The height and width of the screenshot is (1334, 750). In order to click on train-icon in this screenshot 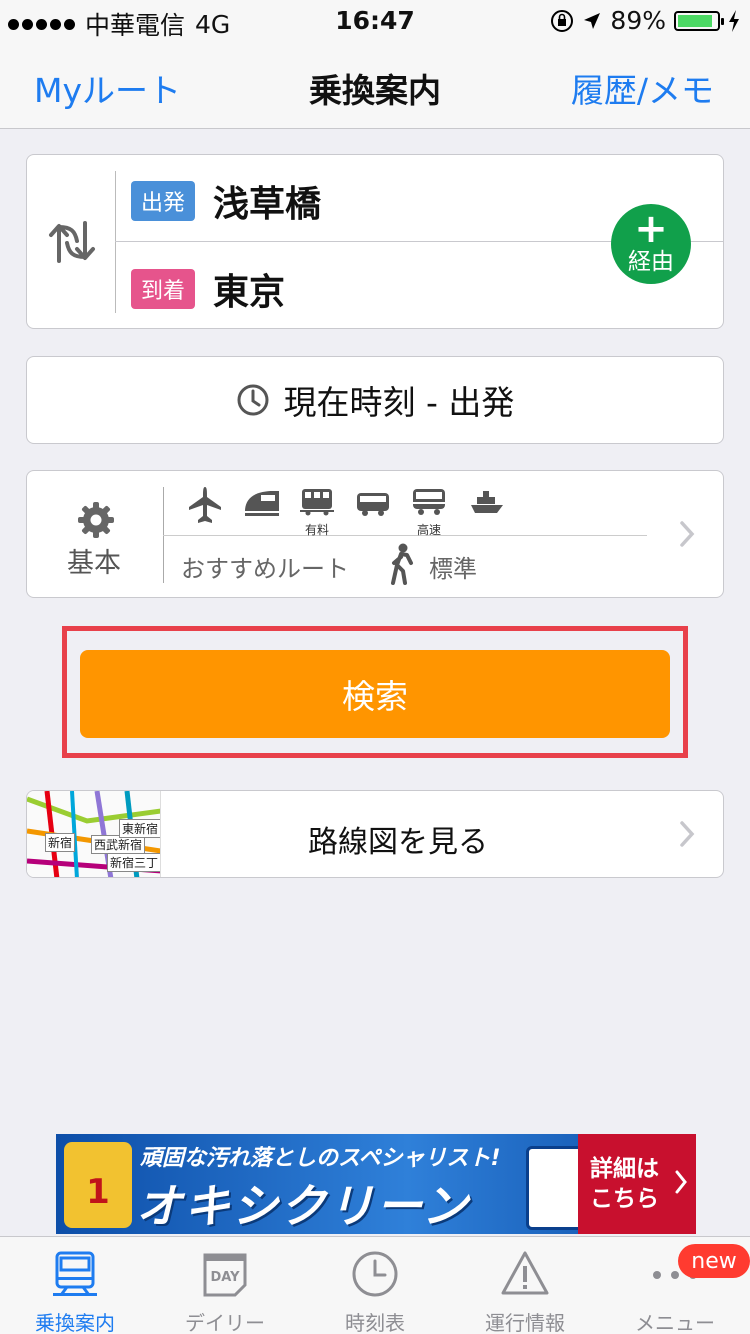, I will do `click(75, 1273)`.